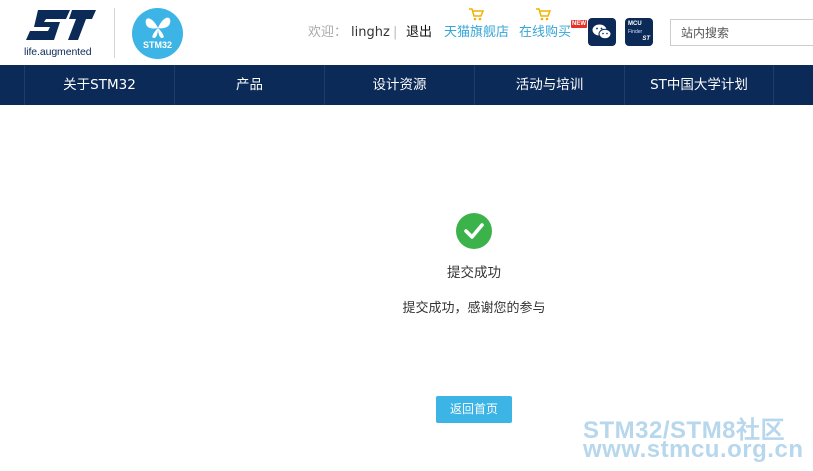  What do you see at coordinates (474, 273) in the screenshot?
I see `status-title: 提交成功` at bounding box center [474, 273].